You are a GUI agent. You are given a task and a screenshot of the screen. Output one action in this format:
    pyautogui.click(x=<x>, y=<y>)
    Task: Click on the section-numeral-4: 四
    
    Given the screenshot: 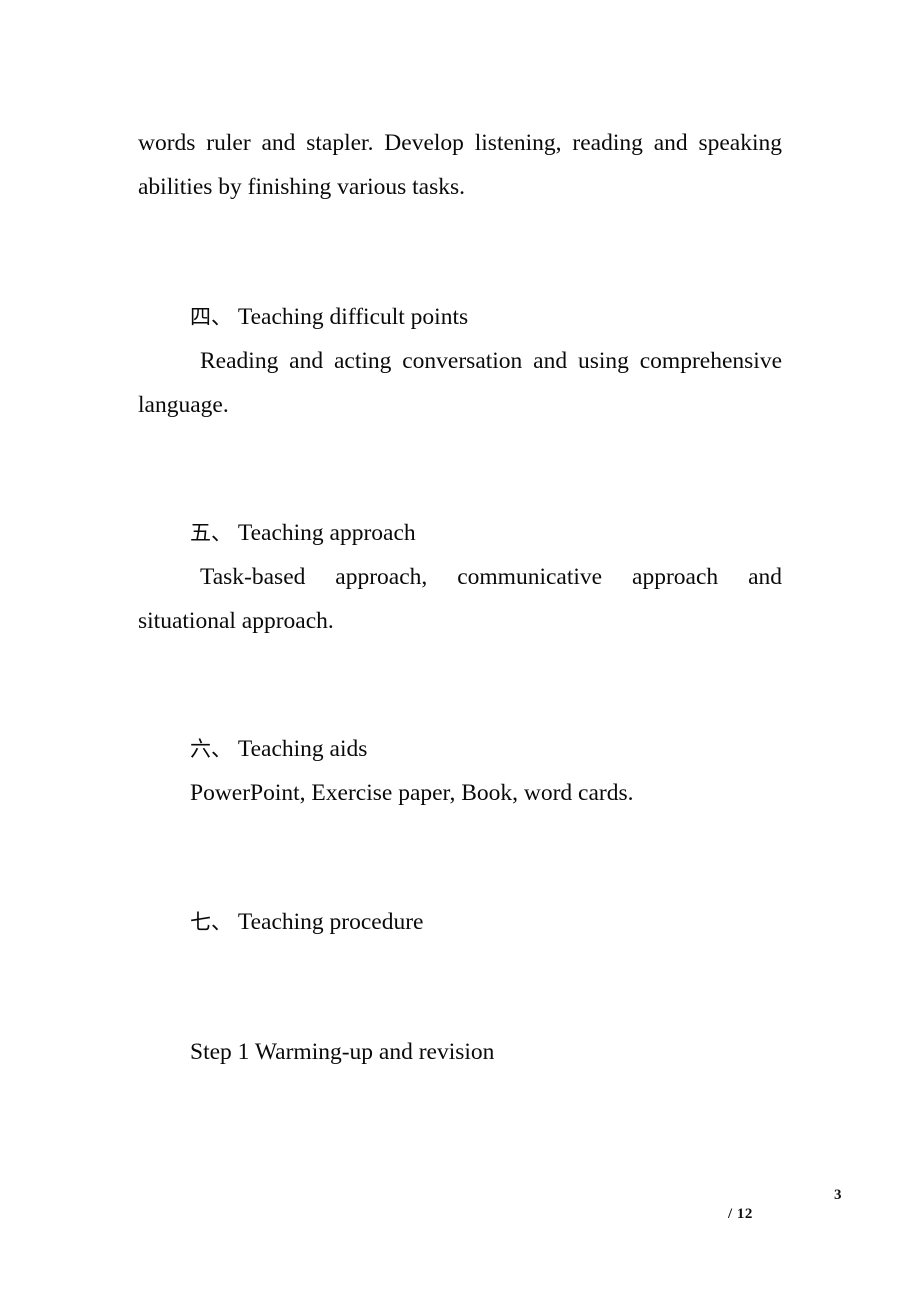 What is the action you would take?
    pyautogui.click(x=200, y=317)
    